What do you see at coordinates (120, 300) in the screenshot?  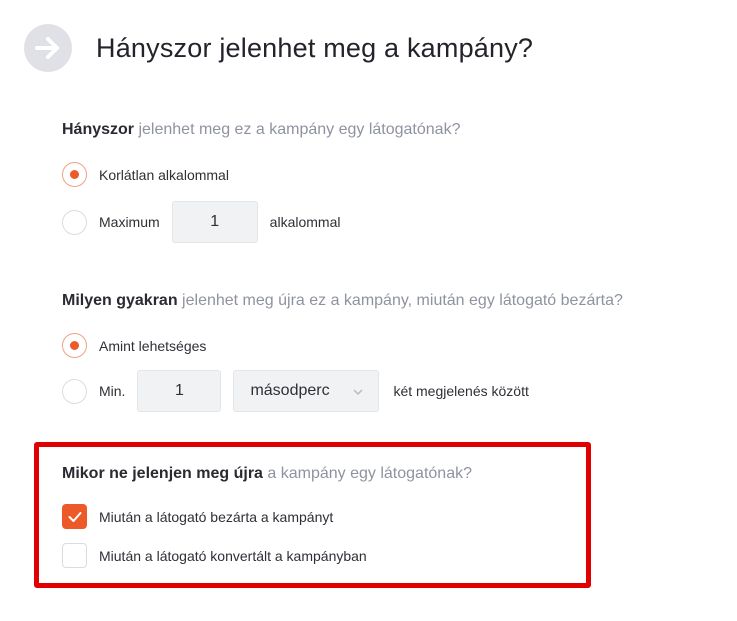 I see `question-strong: Milyen gyakran` at bounding box center [120, 300].